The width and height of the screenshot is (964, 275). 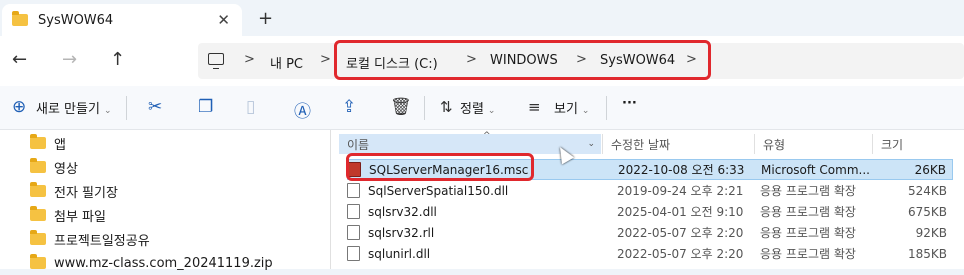 What do you see at coordinates (524, 60) in the screenshot?
I see `breadcrumb-windows: WINDOWS` at bounding box center [524, 60].